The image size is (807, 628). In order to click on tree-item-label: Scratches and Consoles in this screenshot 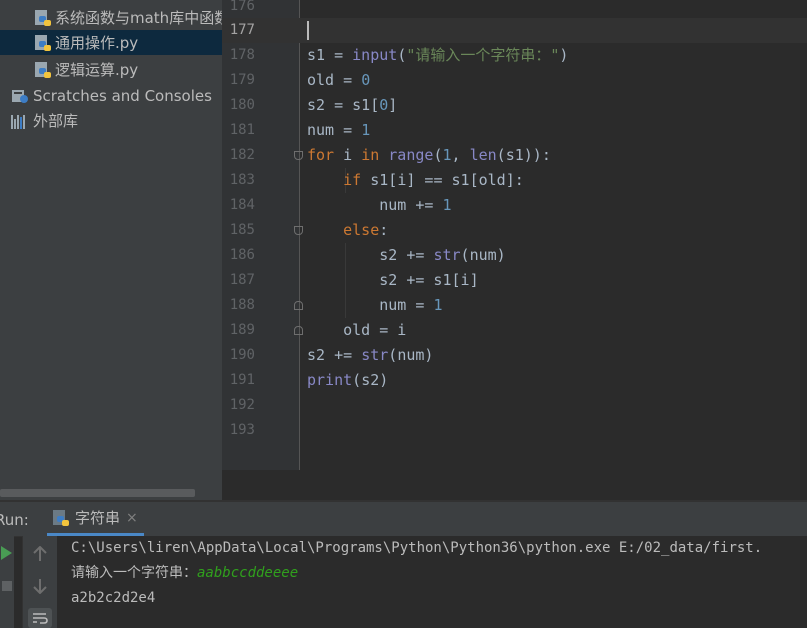, I will do `click(122, 95)`.